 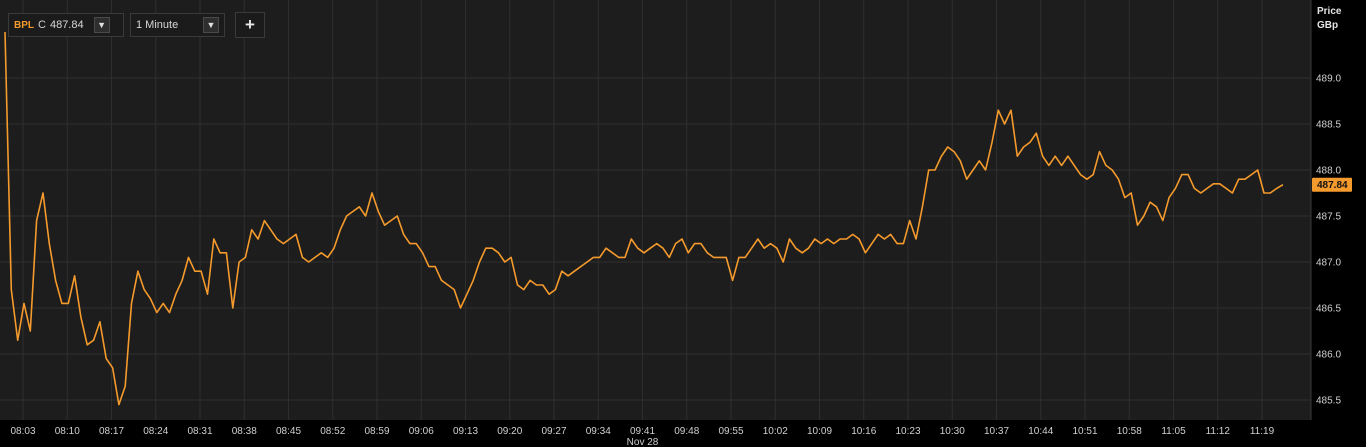 I want to click on y-tick-label: 486.5, so click(x=1328, y=309).